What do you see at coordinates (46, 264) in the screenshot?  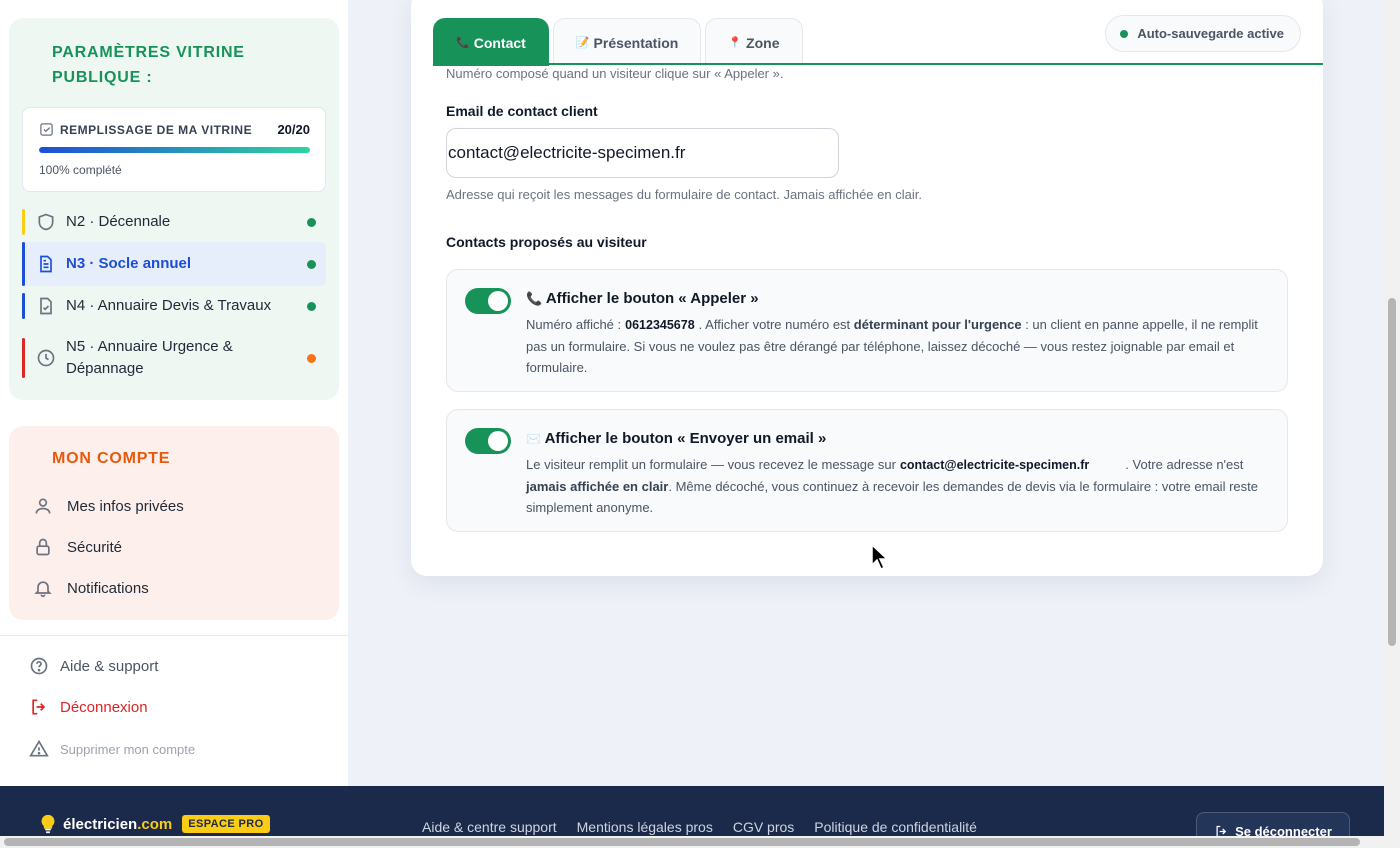 I see `document-icon` at bounding box center [46, 264].